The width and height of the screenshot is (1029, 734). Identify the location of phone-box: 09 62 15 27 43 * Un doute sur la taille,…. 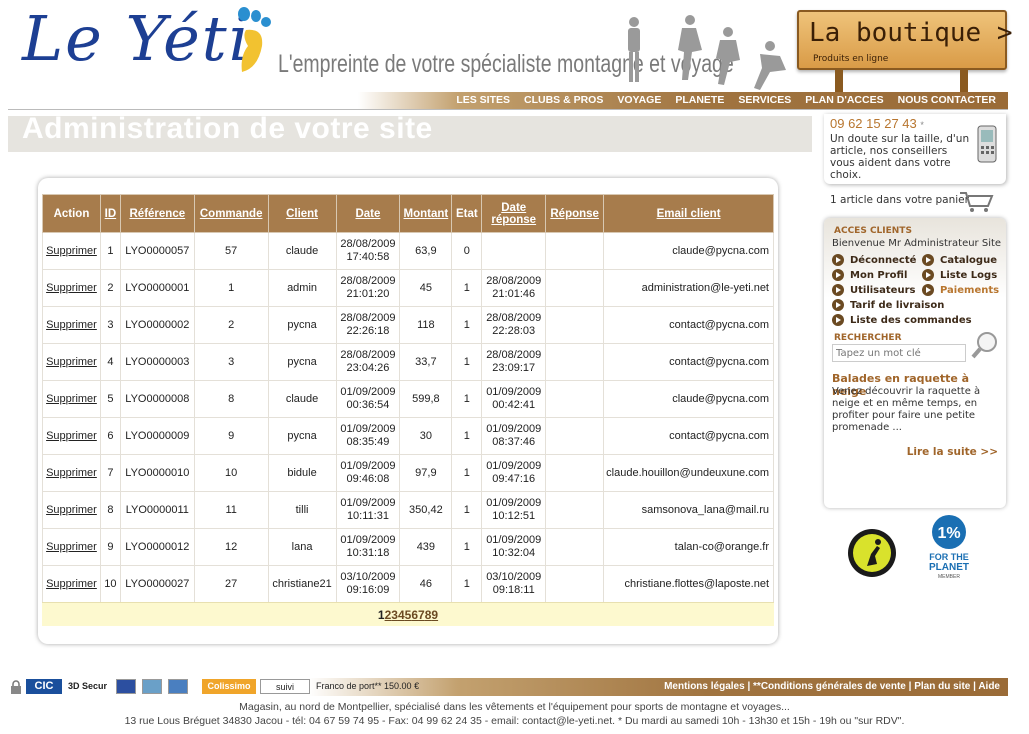
(915, 149).